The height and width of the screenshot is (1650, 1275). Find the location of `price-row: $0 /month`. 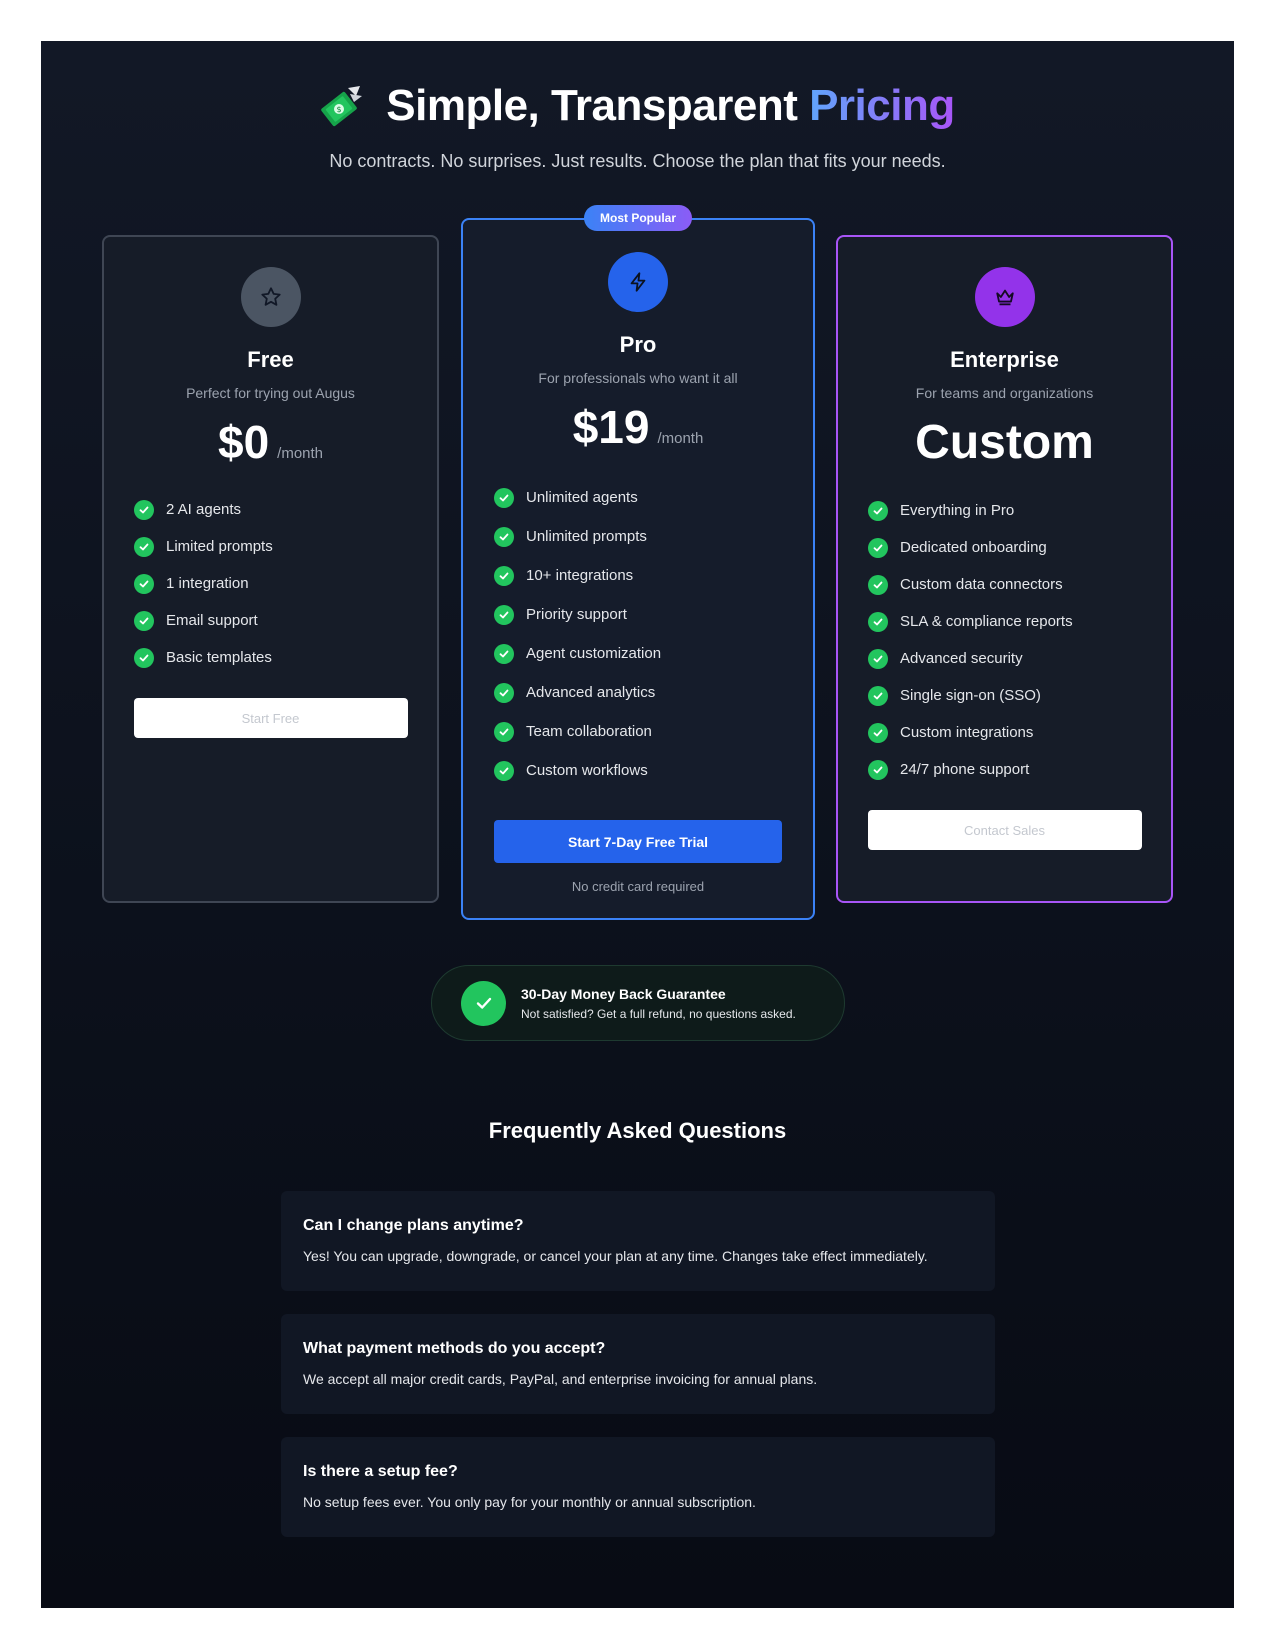

price-row: $0 /month is located at coordinates (270, 442).